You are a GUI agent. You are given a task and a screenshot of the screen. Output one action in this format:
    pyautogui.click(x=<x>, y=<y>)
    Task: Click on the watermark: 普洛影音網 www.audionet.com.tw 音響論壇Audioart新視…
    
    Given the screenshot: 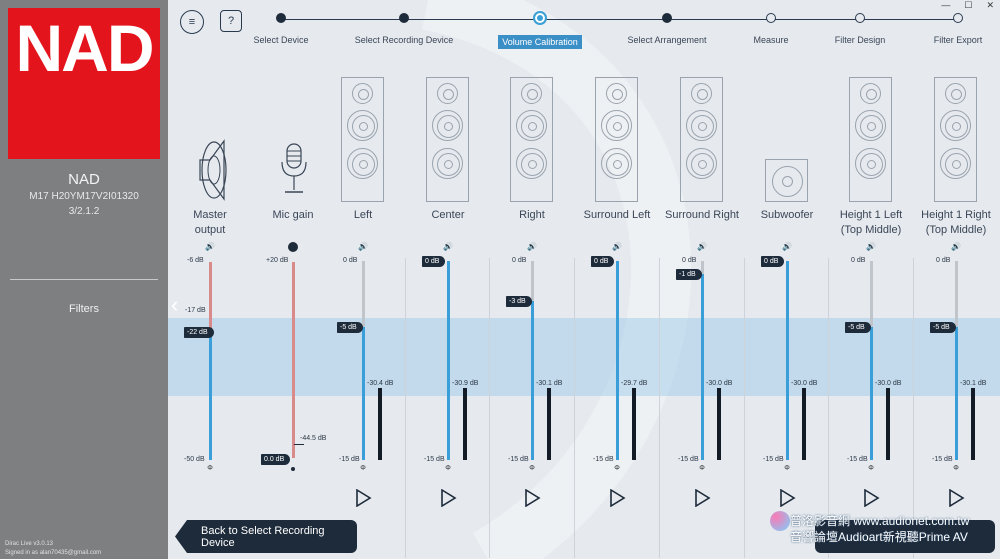 What is the action you would take?
    pyautogui.click(x=882, y=529)
    